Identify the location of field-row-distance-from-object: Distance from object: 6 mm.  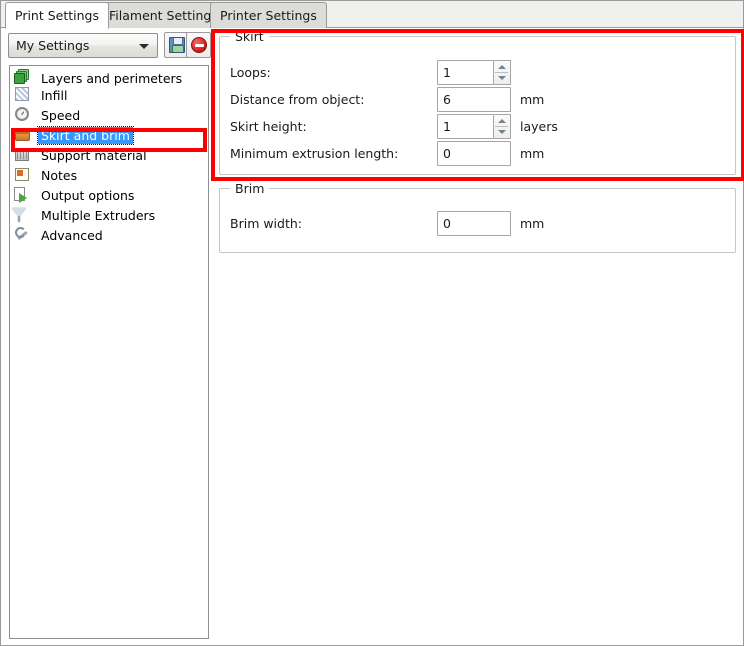
(477, 100).